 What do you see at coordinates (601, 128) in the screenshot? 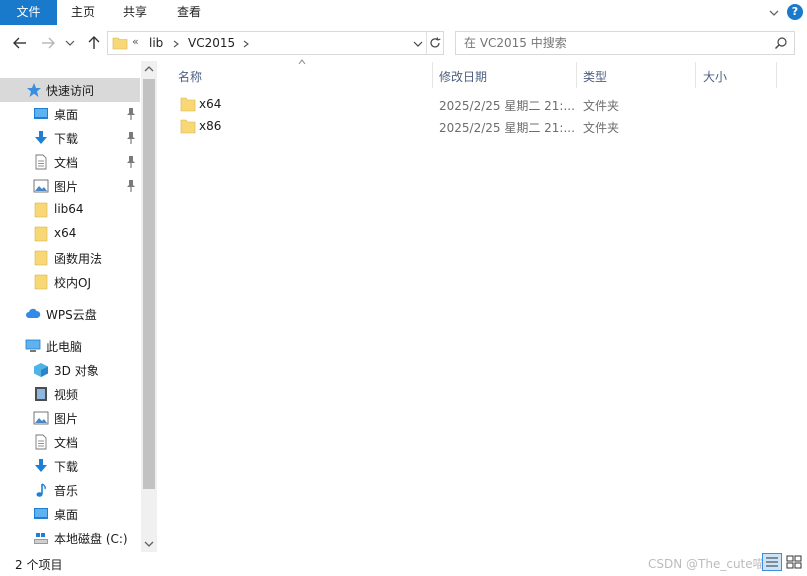
I see `file-type: 文件夹` at bounding box center [601, 128].